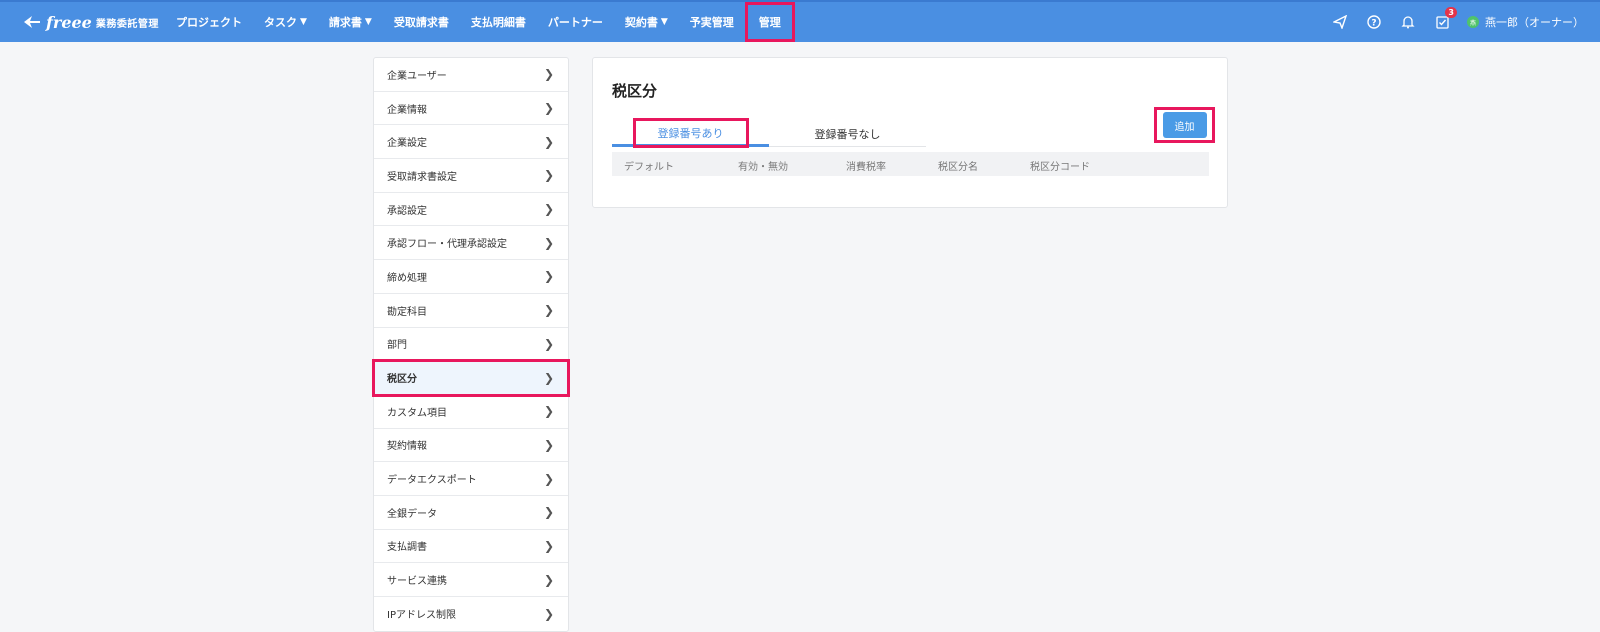 The width and height of the screenshot is (1600, 632). Describe the element at coordinates (1451, 12) in the screenshot. I see `notification-badge: 3` at that location.